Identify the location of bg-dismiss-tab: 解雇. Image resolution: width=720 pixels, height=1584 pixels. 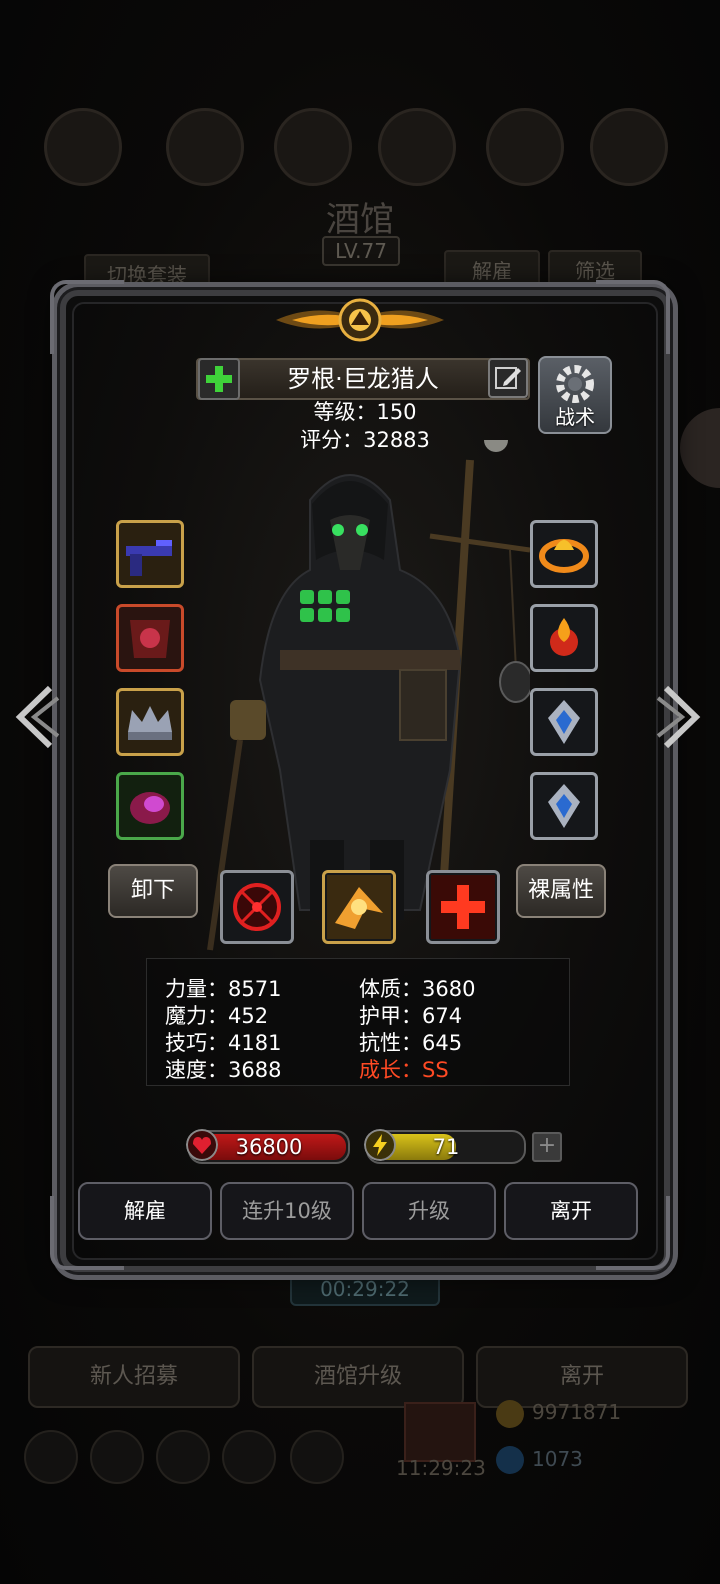
(492, 271).